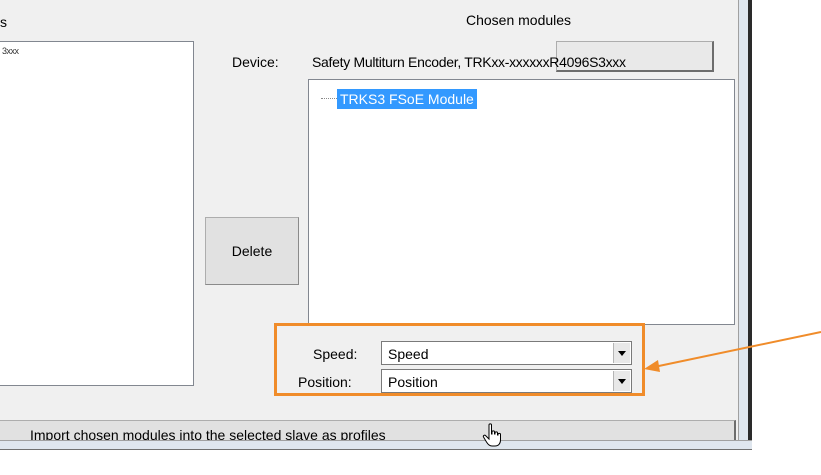 The image size is (821, 475). Describe the element at coordinates (491, 435) in the screenshot. I see `hand-cursor-icon` at that location.